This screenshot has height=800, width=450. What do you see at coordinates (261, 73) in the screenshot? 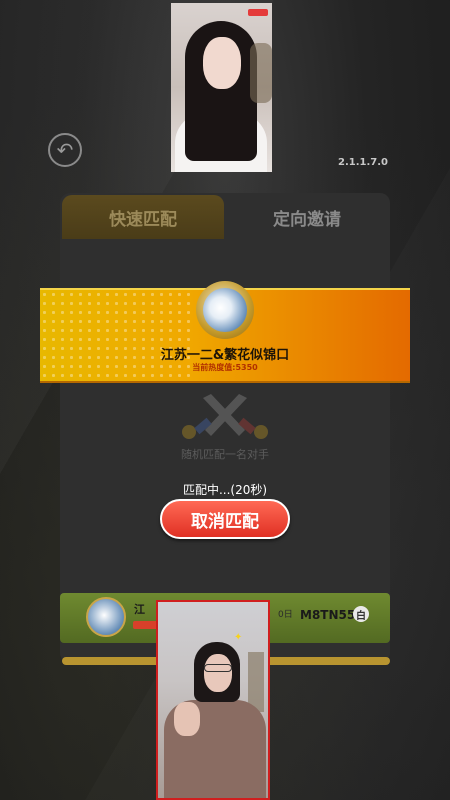
I see `video-plant` at bounding box center [261, 73].